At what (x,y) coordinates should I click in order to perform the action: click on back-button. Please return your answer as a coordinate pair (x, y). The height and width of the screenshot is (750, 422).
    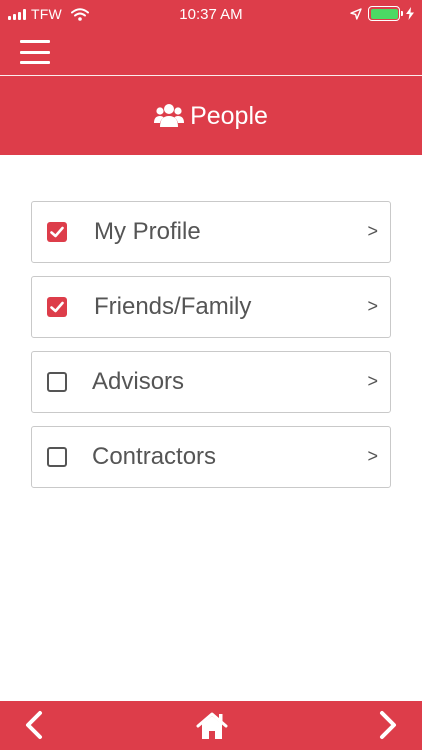
    Looking at the image, I should click on (35, 725).